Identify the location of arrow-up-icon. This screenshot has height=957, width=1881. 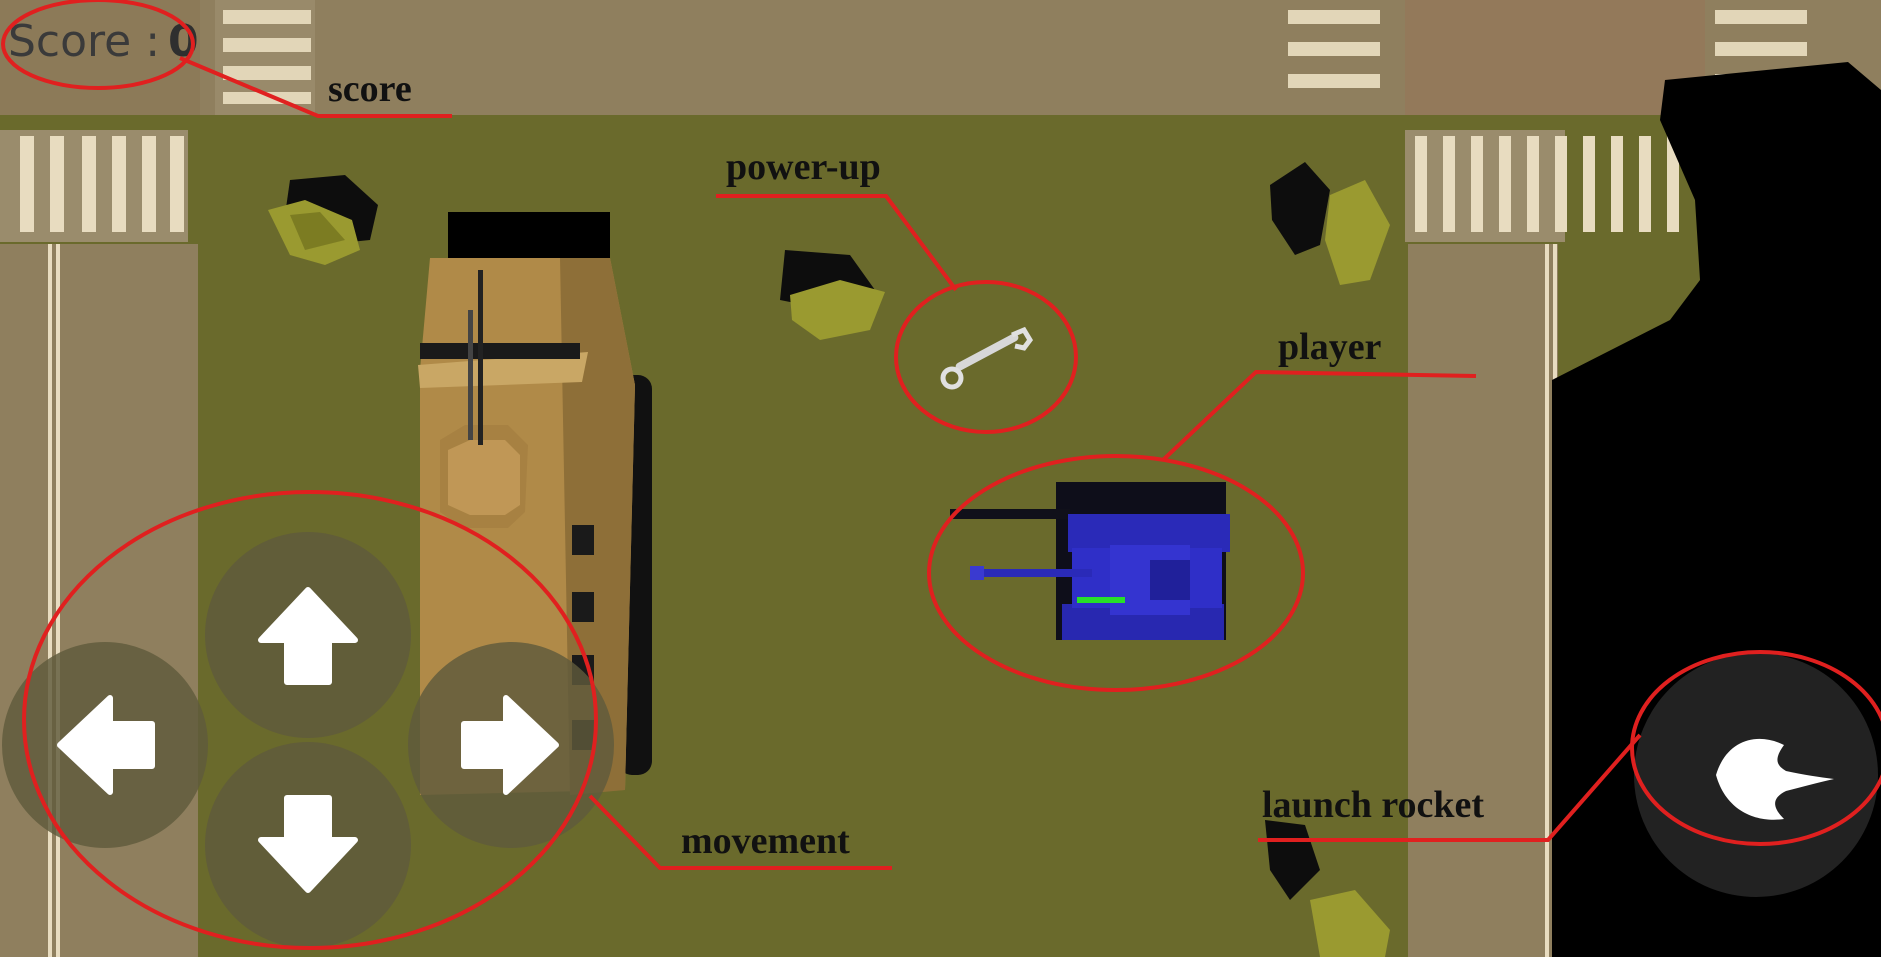
(308, 636).